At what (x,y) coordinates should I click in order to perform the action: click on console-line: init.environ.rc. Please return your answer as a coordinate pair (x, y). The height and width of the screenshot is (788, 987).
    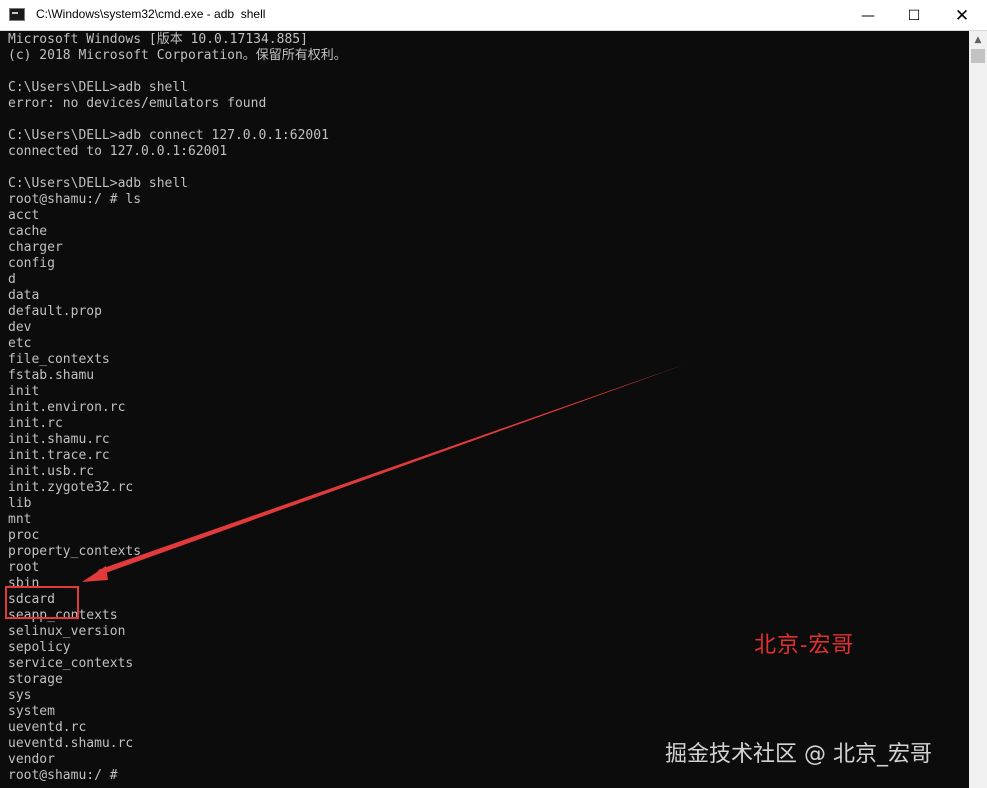
    Looking at the image, I should click on (67, 407).